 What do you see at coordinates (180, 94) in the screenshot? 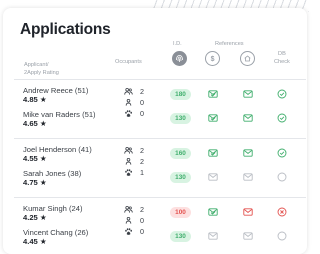
I see `id-score-badge: 180` at bounding box center [180, 94].